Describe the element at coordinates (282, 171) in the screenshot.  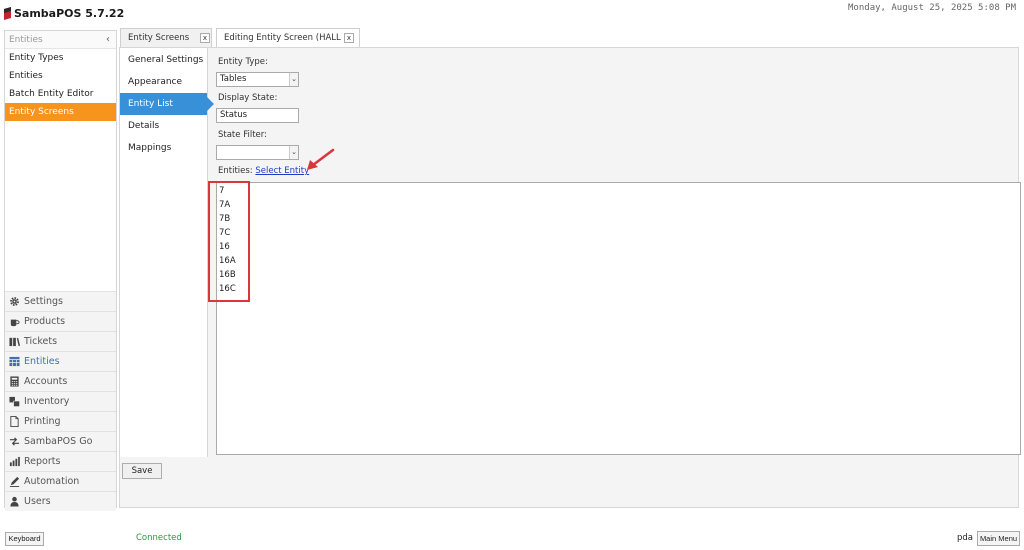
I see `select-entity-link: Select Entity` at that location.